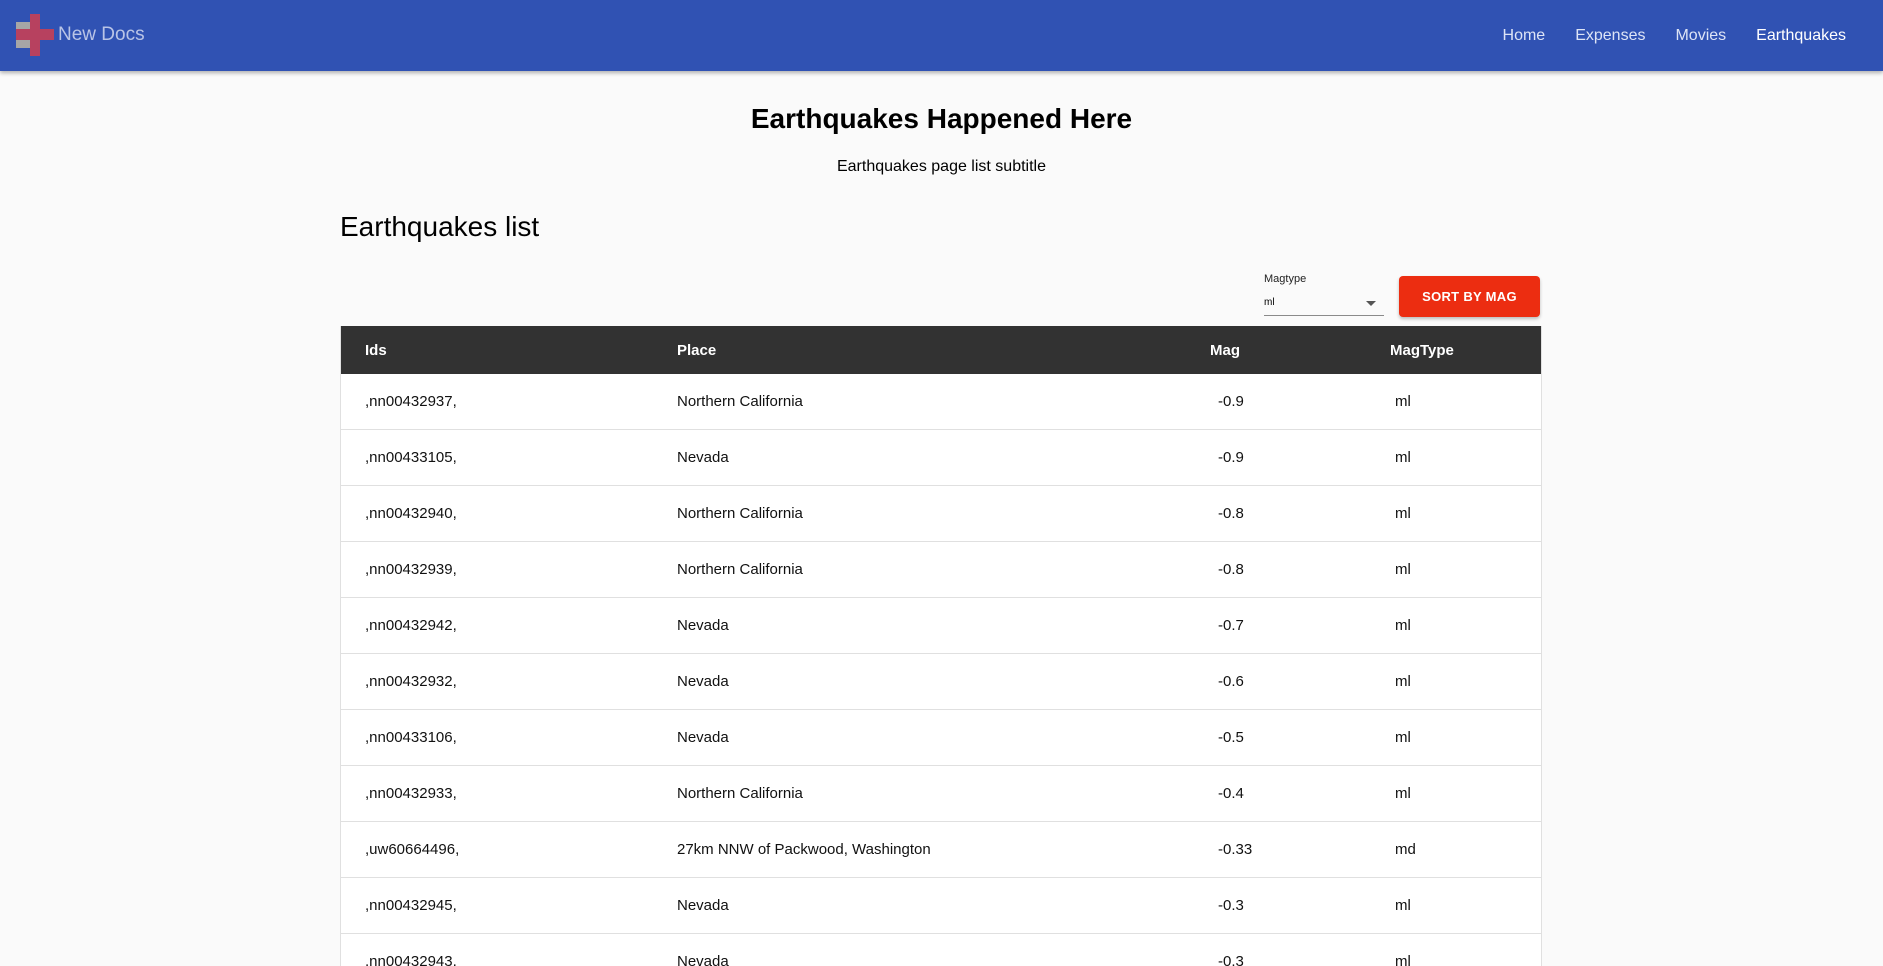 The image size is (1883, 966). Describe the element at coordinates (1285, 279) in the screenshot. I see `magtype-label: Magtype` at that location.